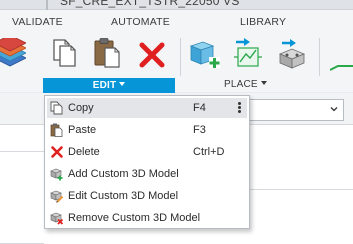  What do you see at coordinates (239, 108) in the screenshot?
I see `more-options-icon` at bounding box center [239, 108].